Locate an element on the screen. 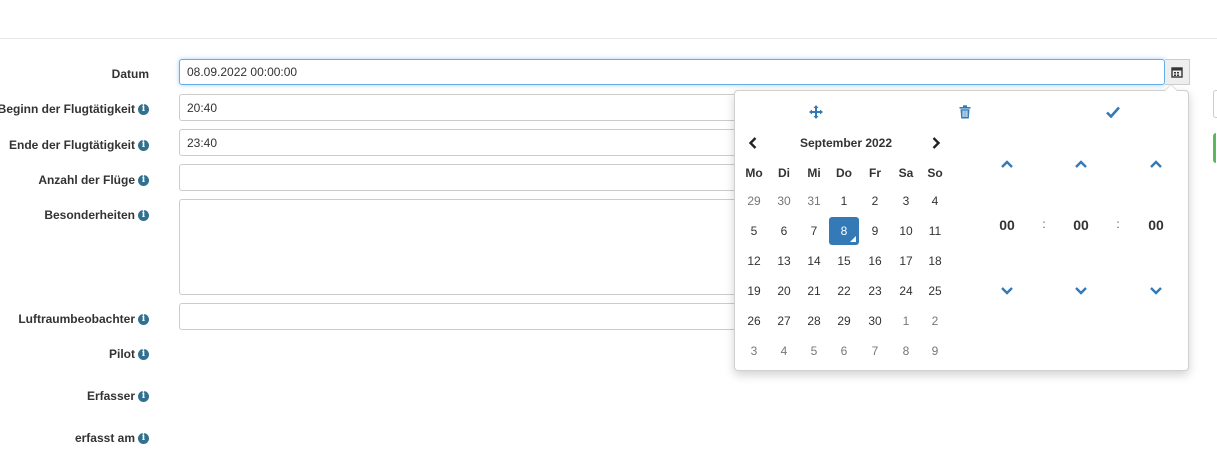 The image size is (1217, 465). next-month-button is located at coordinates (936, 143).